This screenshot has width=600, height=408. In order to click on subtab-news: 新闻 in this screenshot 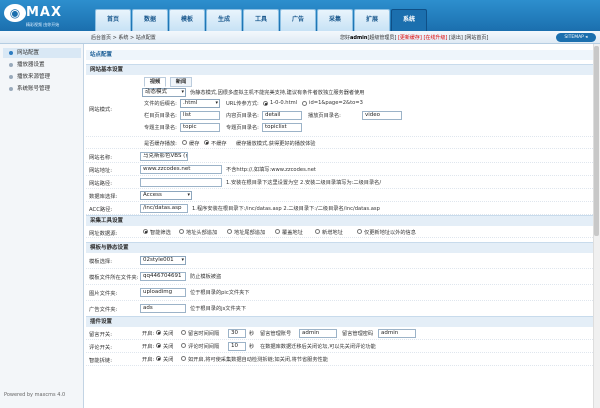, I will do `click(181, 82)`.